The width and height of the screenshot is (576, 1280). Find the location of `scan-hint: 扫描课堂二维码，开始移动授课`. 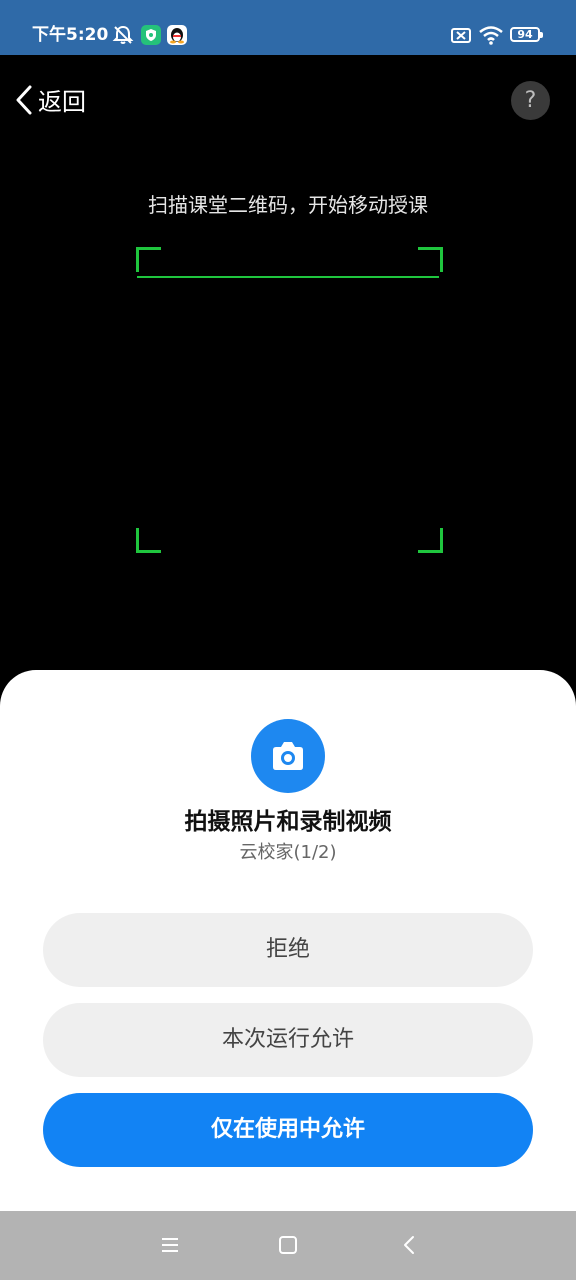

scan-hint: 扫描课堂二维码，开始移动授课 is located at coordinates (288, 205).